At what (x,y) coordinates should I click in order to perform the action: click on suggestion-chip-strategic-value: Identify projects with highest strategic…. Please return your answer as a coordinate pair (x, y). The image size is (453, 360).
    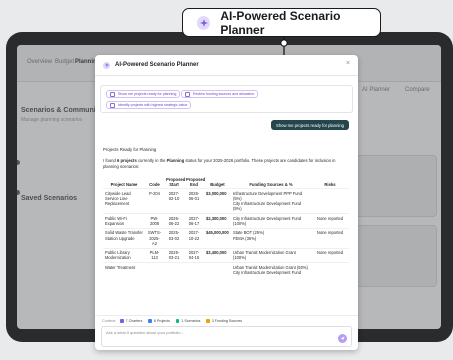
    Looking at the image, I should click on (149, 105).